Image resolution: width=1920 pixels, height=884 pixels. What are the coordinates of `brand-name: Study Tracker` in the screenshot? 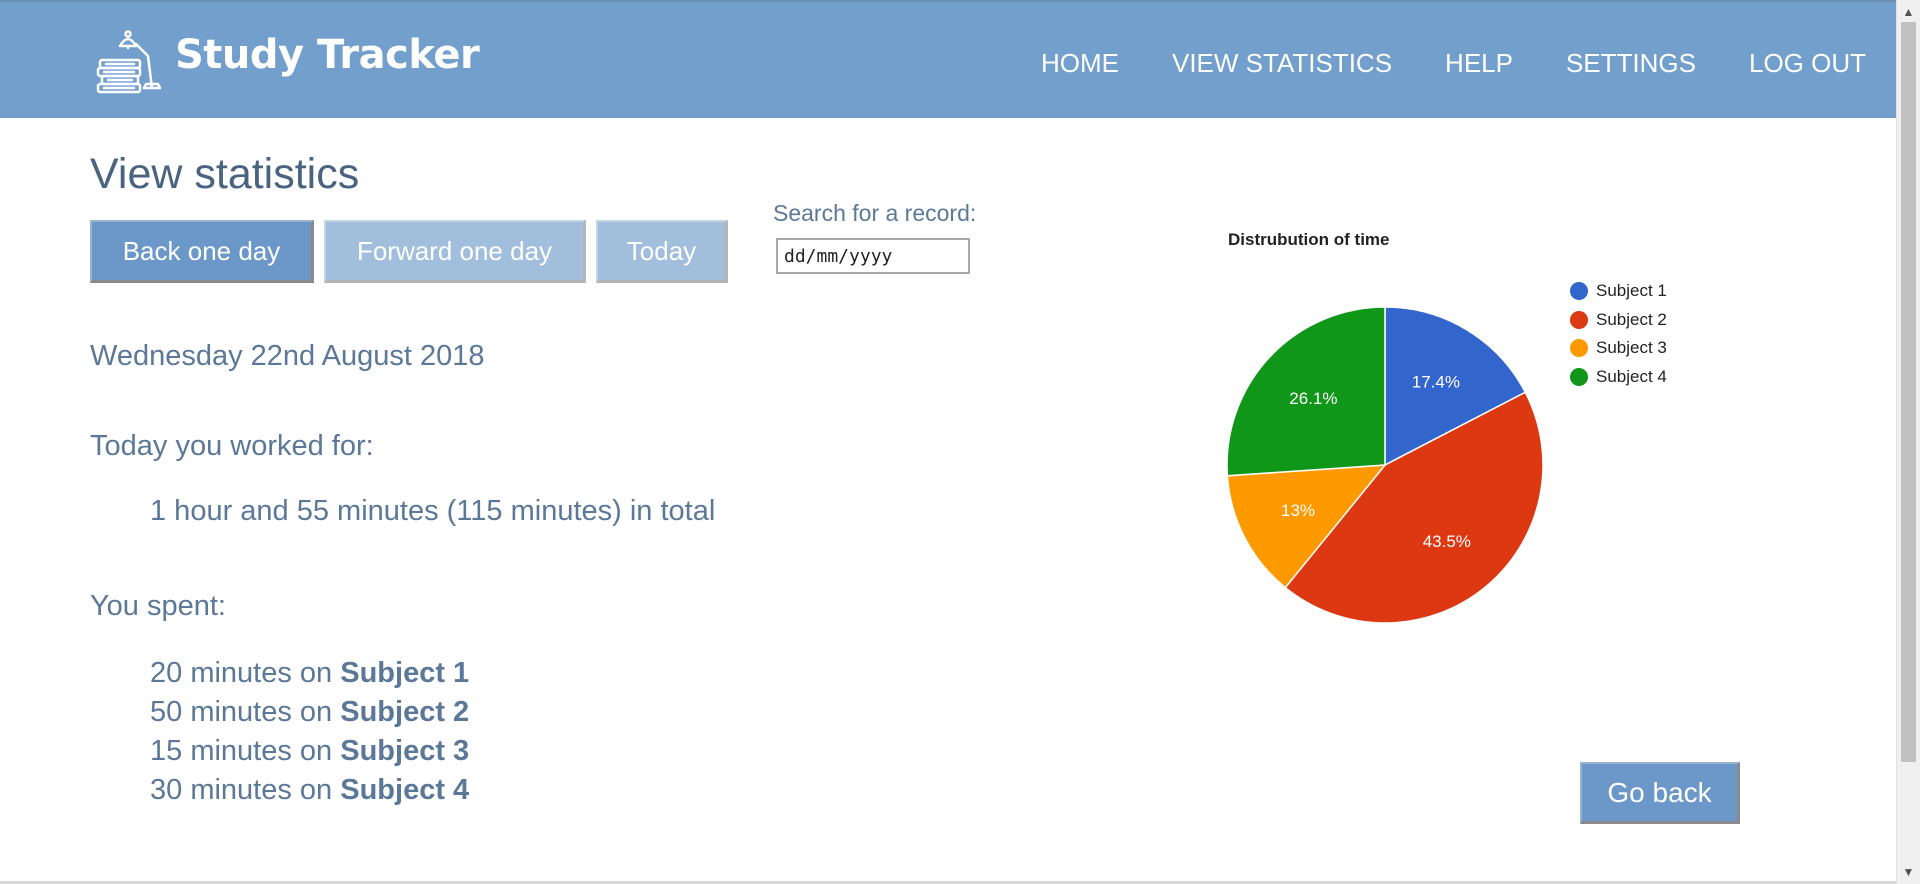 It's located at (327, 55).